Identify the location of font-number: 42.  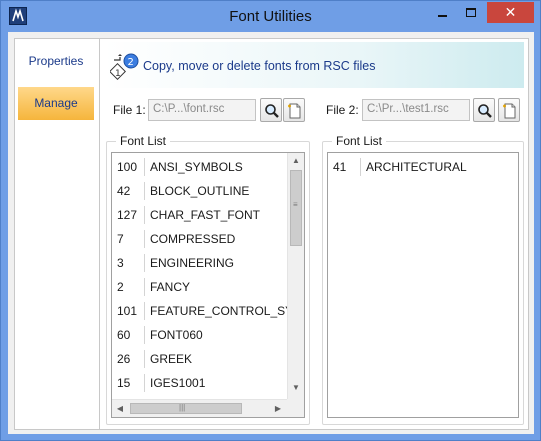
(124, 191).